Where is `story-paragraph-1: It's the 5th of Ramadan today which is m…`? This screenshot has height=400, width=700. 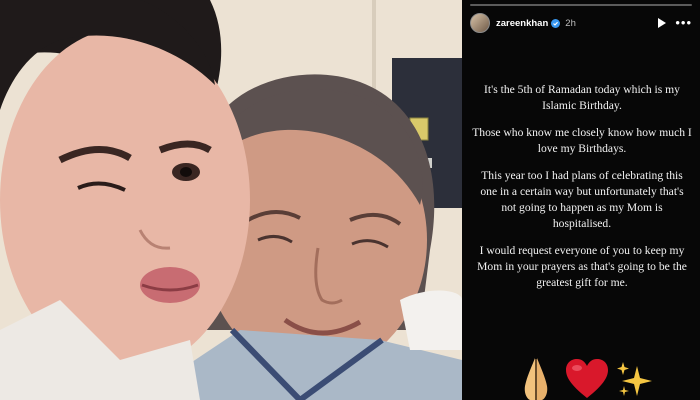
story-paragraph-1: It's the 5th of Ramadan today which is m… is located at coordinates (582, 97).